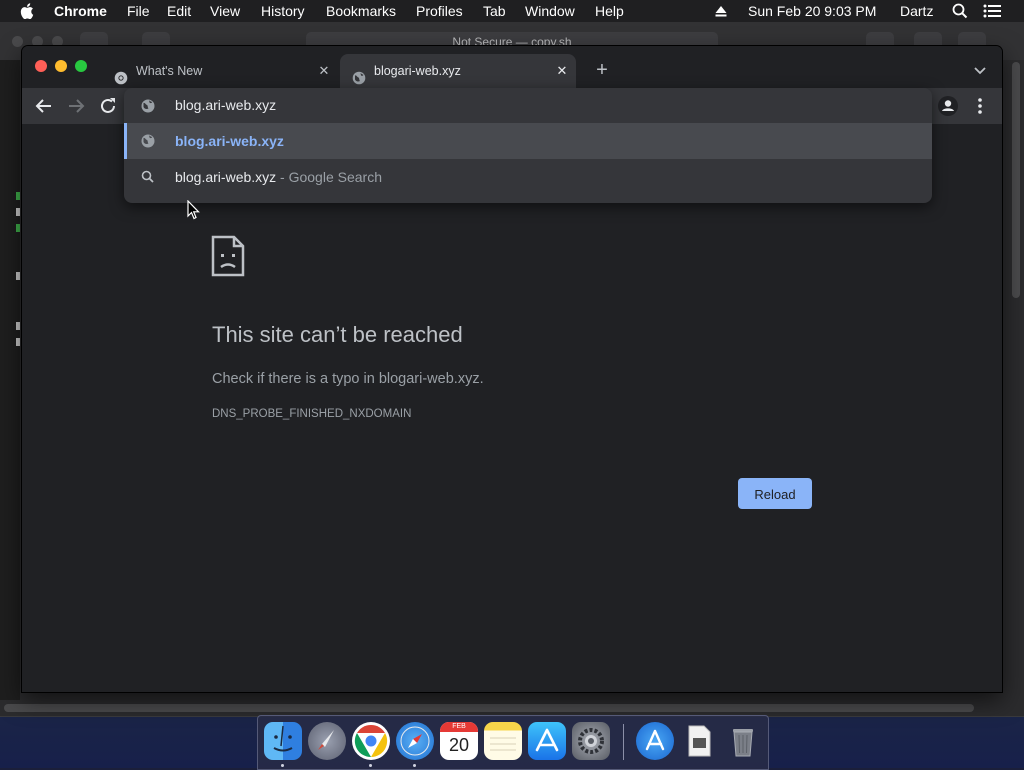 This screenshot has width=1024, height=770. Describe the element at coordinates (283, 11) in the screenshot. I see `menu-history: History` at that location.